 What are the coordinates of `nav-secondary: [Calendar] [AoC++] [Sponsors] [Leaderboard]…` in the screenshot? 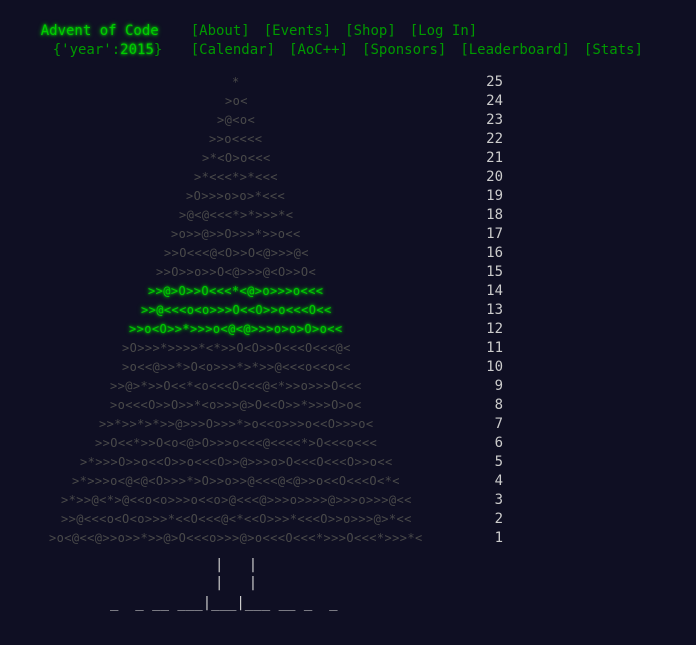 It's located at (424, 50).